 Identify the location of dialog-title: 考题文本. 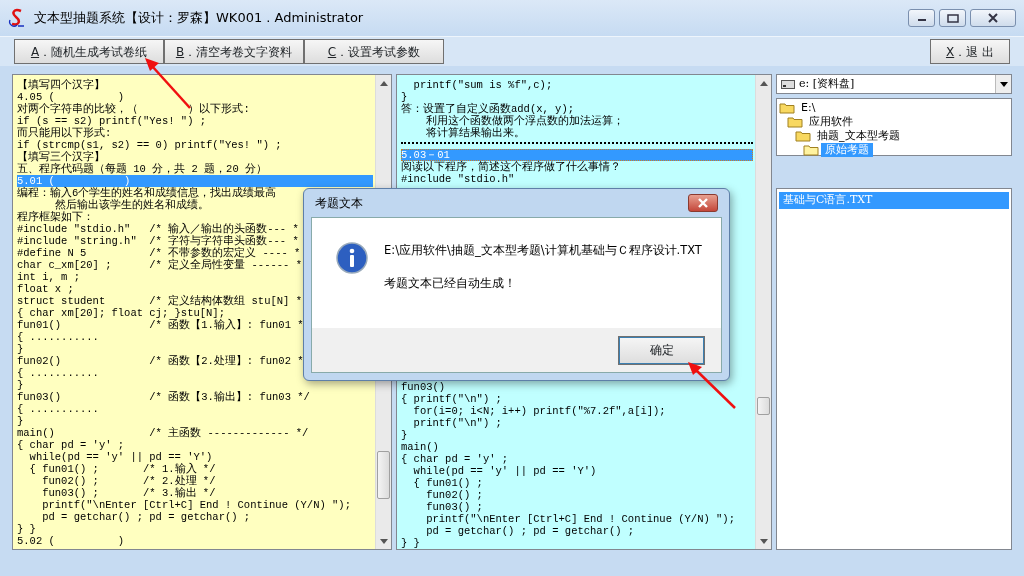
(339, 203).